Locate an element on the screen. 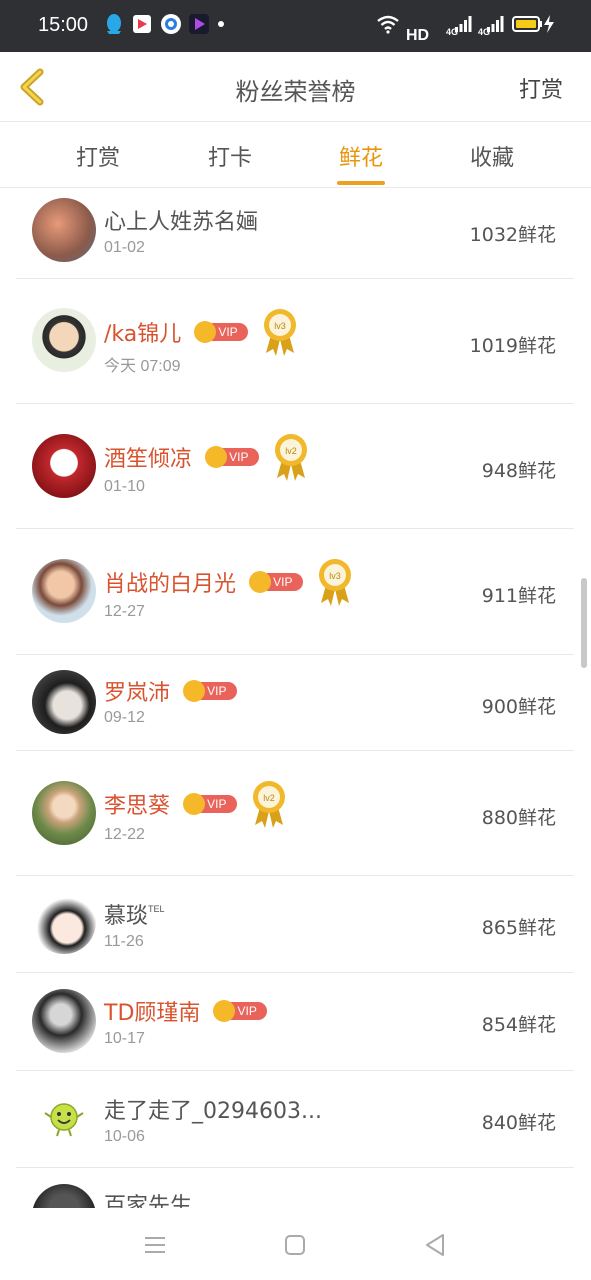 The image size is (591, 1280). status-time: 15:00 is located at coordinates (63, 25).